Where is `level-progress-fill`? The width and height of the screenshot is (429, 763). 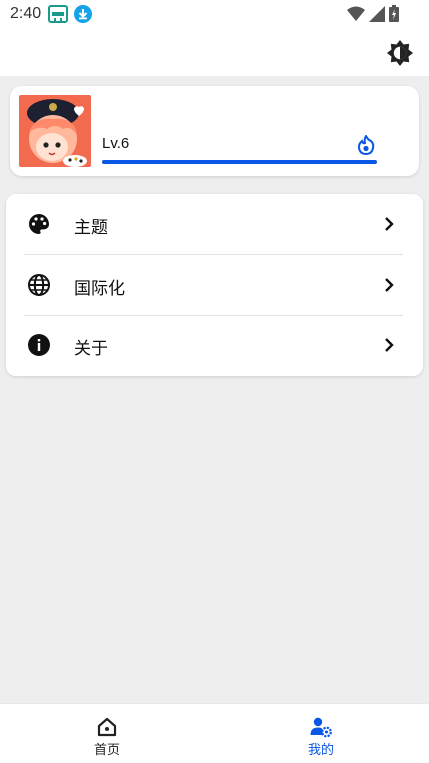 level-progress-fill is located at coordinates (239, 162).